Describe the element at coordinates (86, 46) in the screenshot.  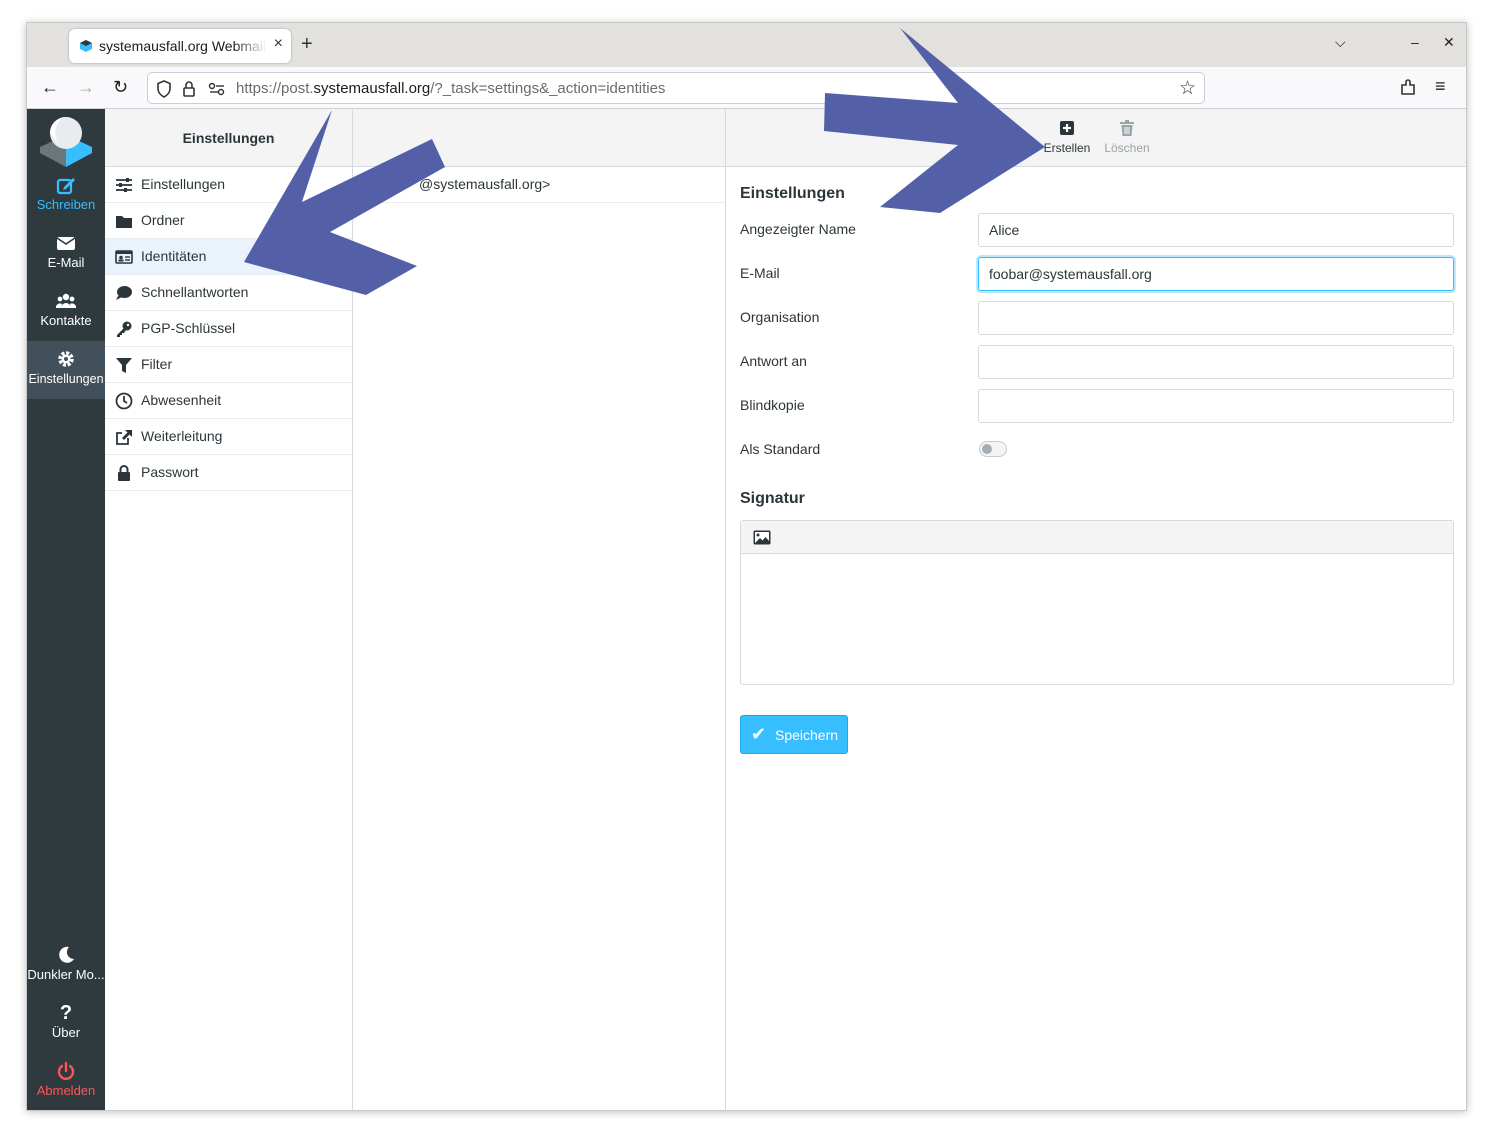
I see `roundcube-favicon-icon` at that location.